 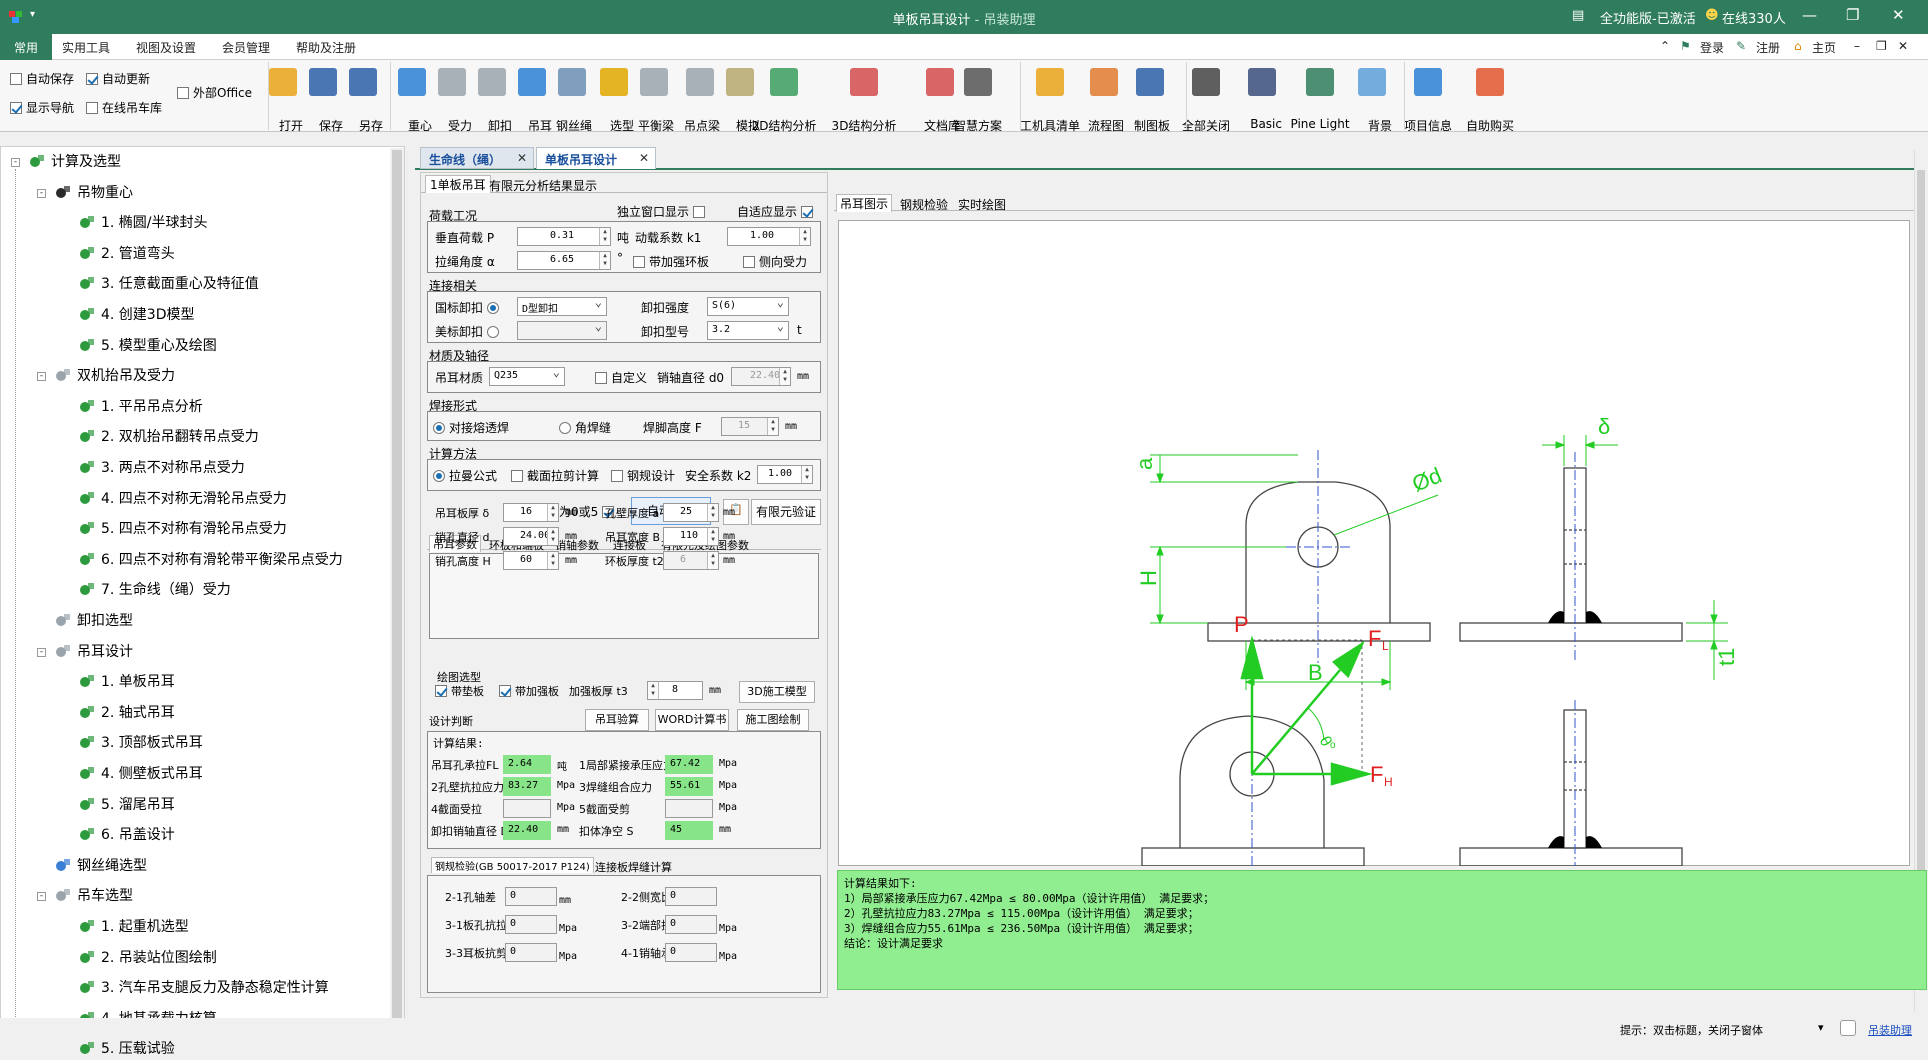 I want to click on safety-factor-input: 1.00 ▲ ▼, so click(x=785, y=474).